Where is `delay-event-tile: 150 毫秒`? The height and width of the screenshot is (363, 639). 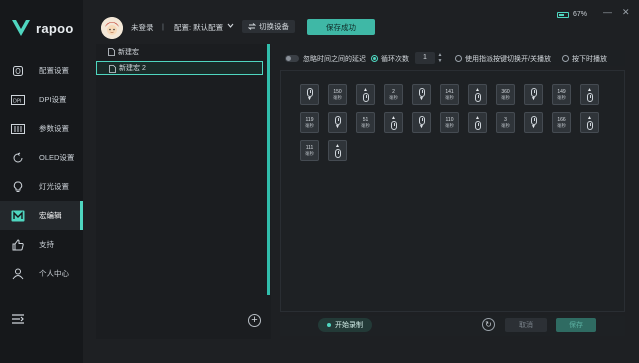 delay-event-tile: 150 毫秒 is located at coordinates (337, 94).